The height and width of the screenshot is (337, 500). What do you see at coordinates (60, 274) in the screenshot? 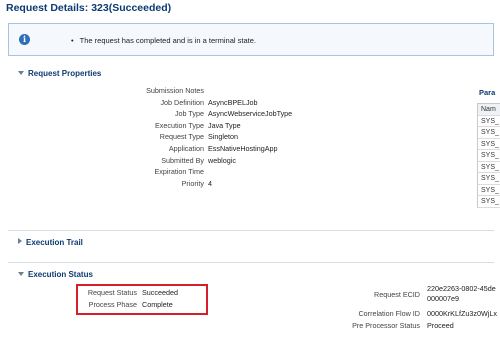
I see `section-title: Execution Status` at bounding box center [60, 274].